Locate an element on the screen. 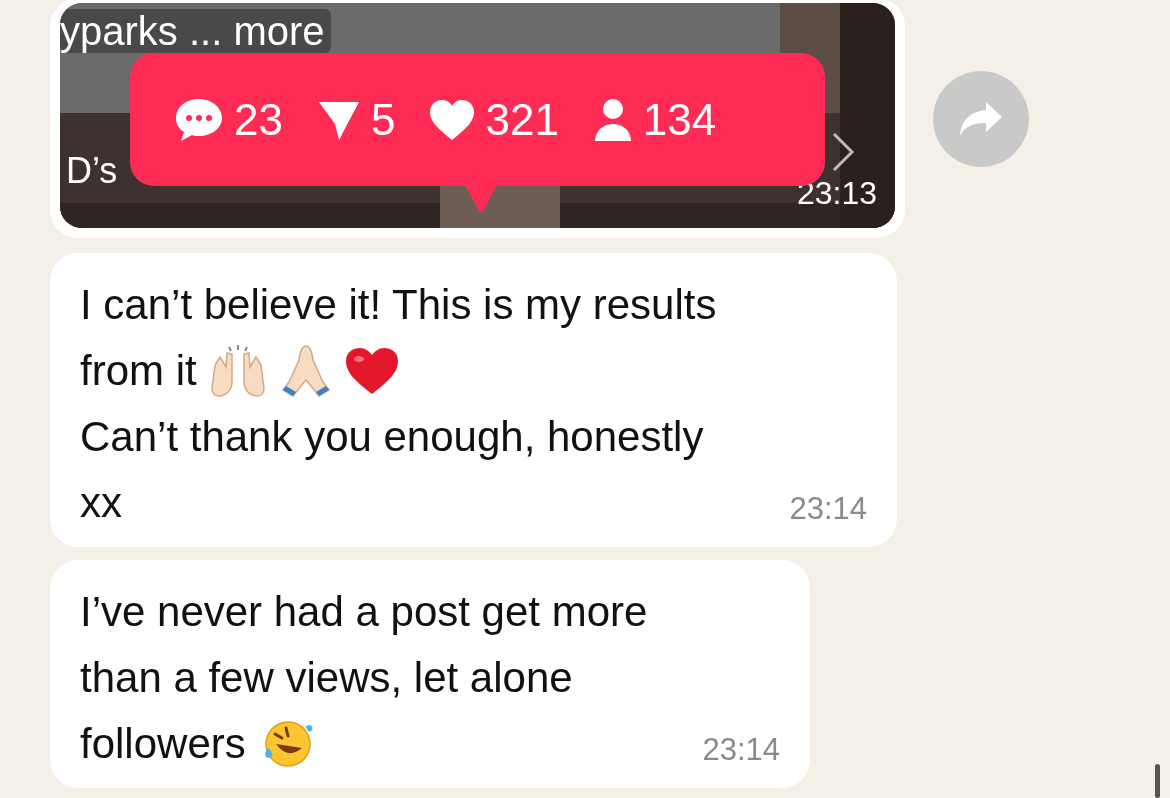 This screenshot has height=798, width=1170. message-text: than a few views, let alone is located at coordinates (326, 678).